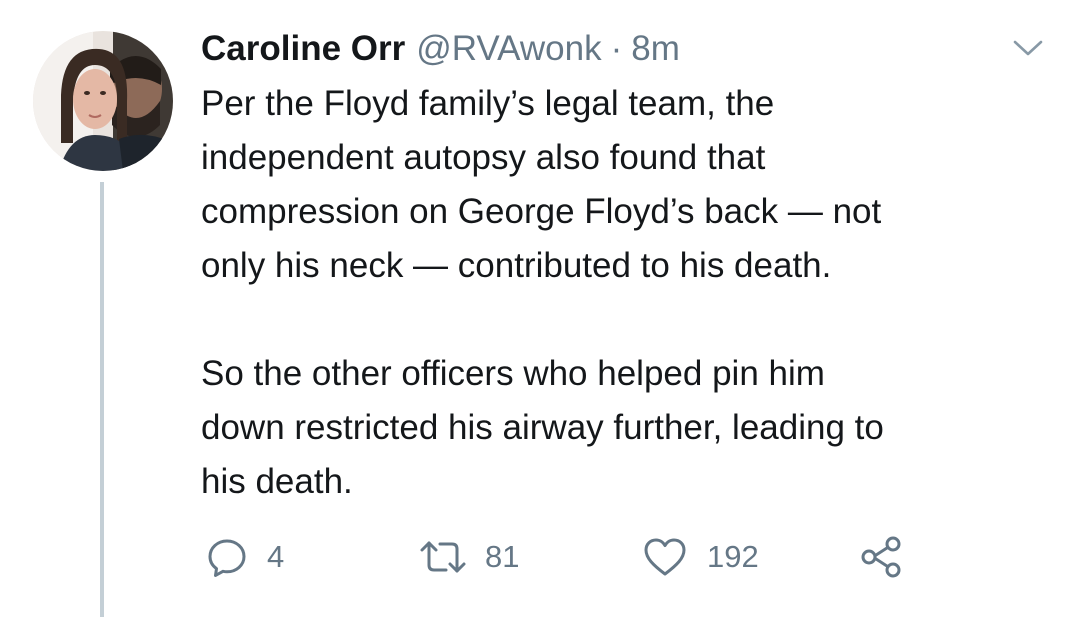  Describe the element at coordinates (700, 557) in the screenshot. I see `like-button: 192` at that location.